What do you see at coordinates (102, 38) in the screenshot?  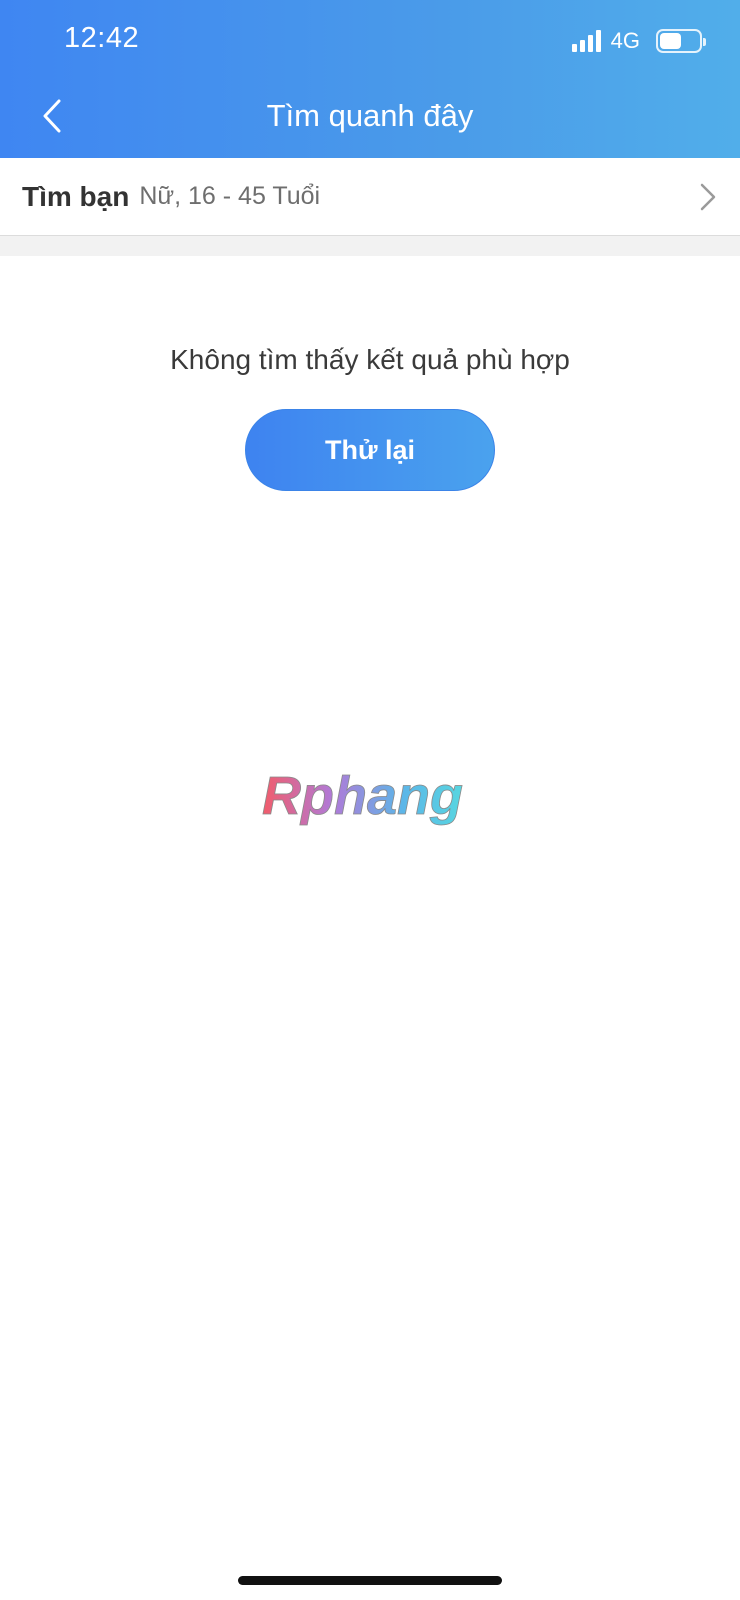 I see `status-time: 12:42` at bounding box center [102, 38].